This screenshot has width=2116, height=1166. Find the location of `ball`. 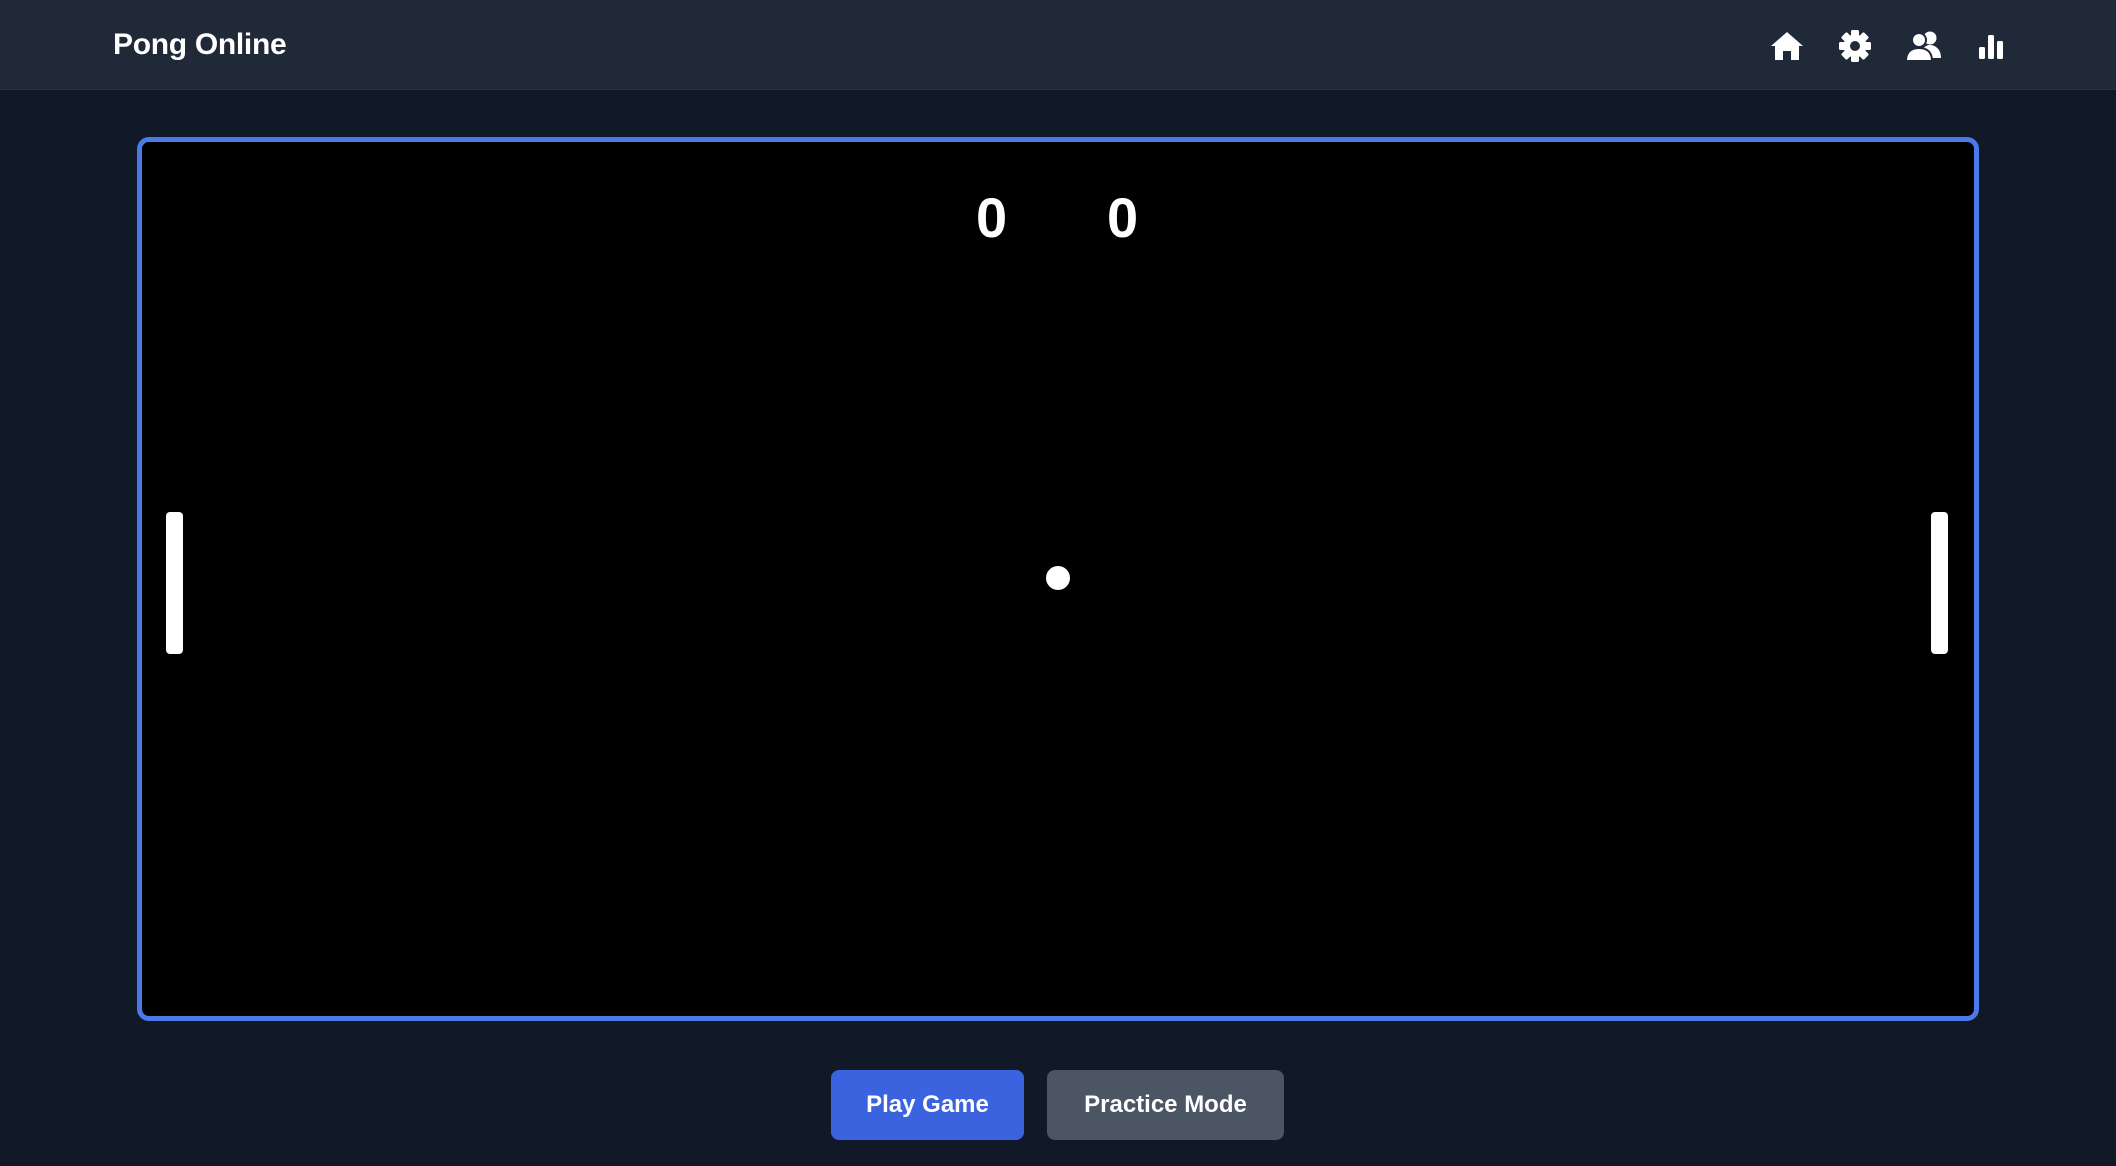

ball is located at coordinates (1058, 578).